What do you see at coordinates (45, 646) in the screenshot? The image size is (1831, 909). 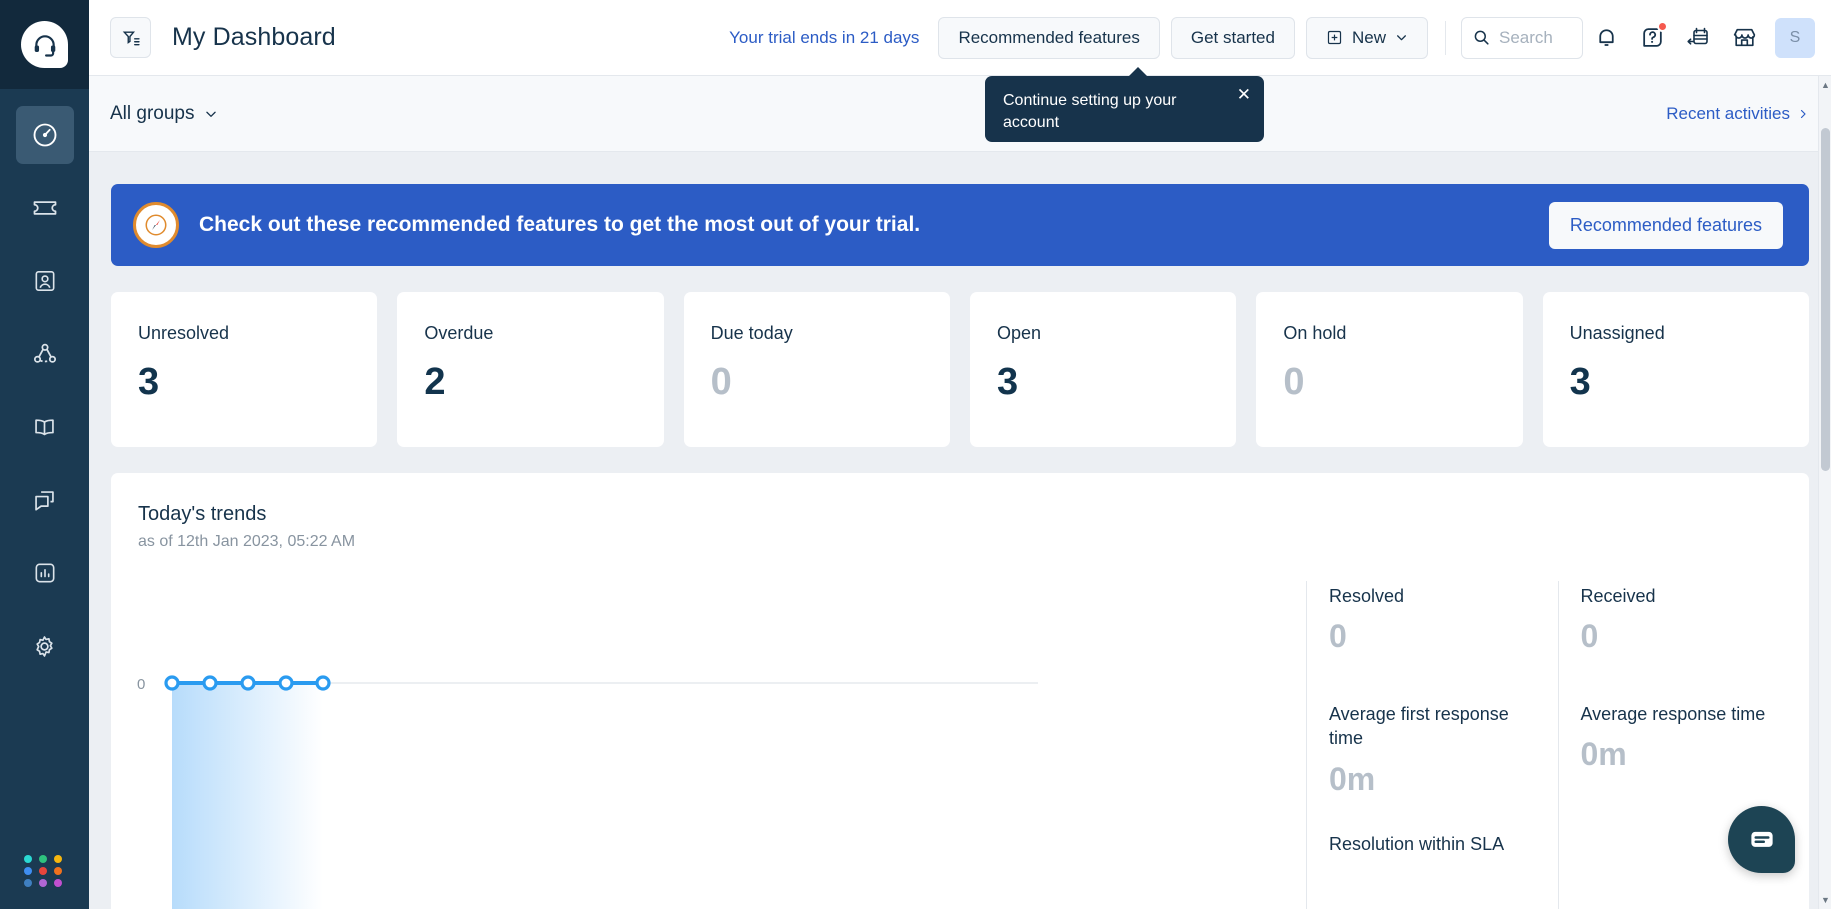 I see `rail-item-admin` at bounding box center [45, 646].